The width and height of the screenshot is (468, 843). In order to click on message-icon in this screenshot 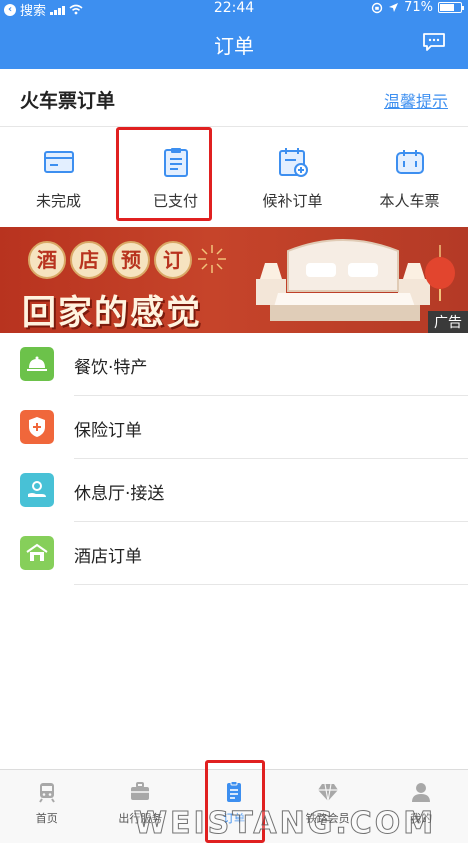, I will do `click(434, 42)`.